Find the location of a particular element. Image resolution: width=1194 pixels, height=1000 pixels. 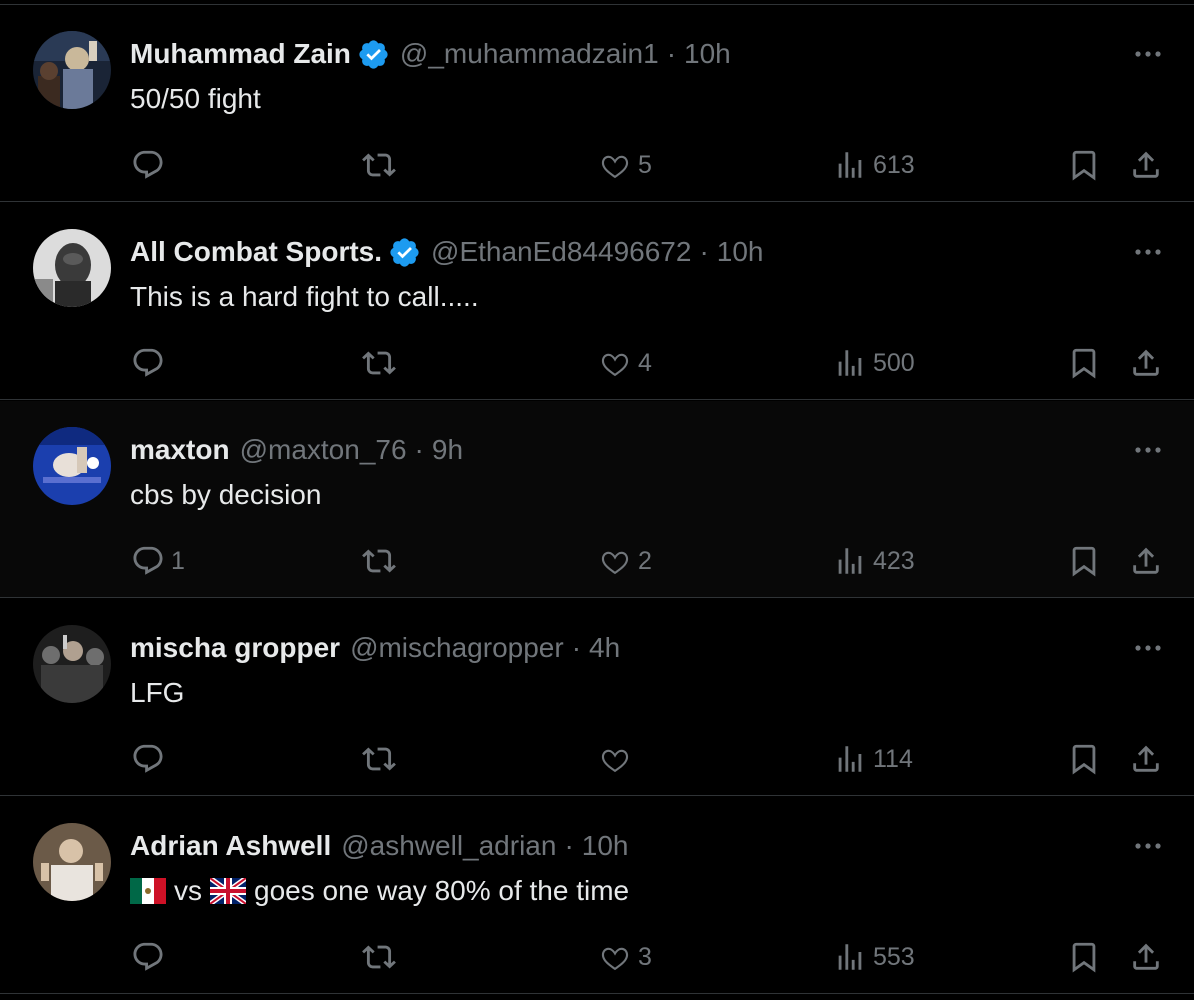

like-button: 4 is located at coordinates (625, 363).